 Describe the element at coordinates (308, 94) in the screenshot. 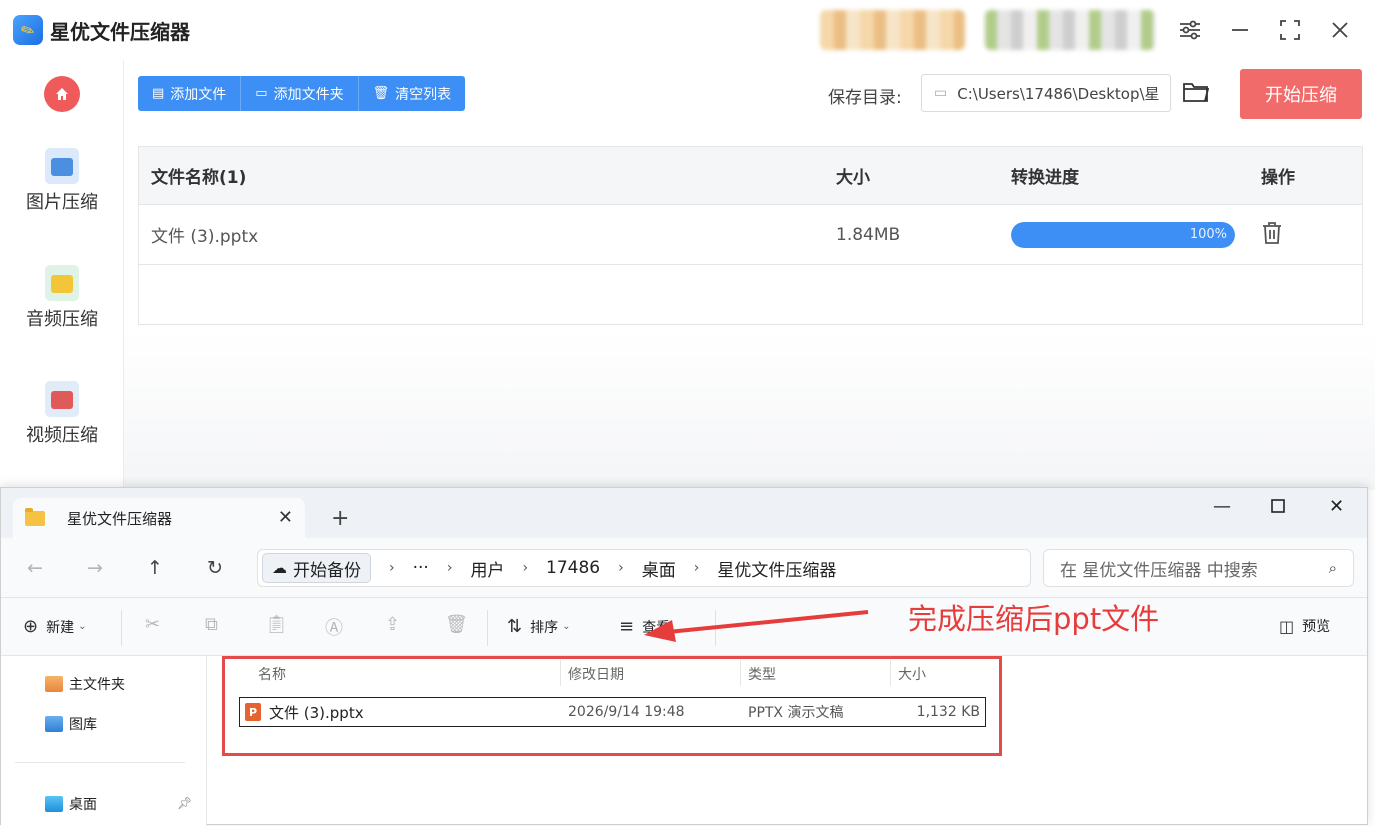

I see `add-folder-label: 添加文件夹` at that location.